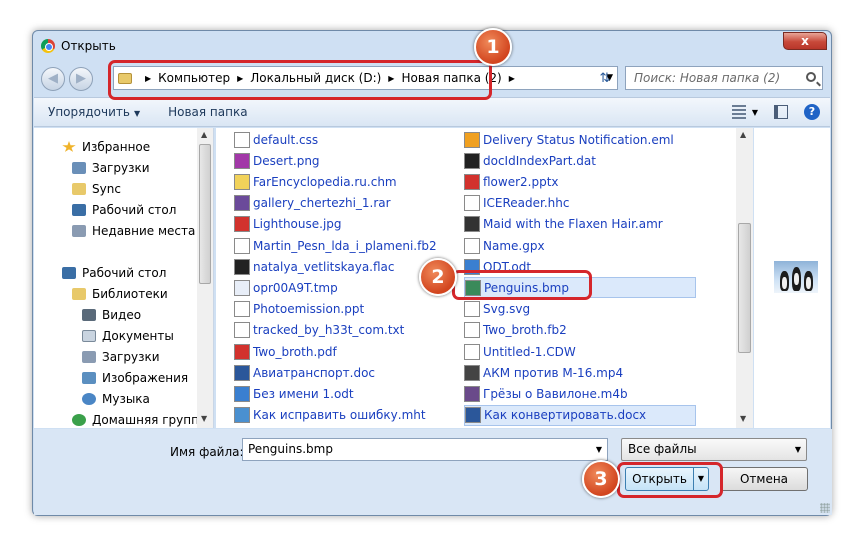 Image resolution: width=864 pixels, height=544 pixels. I want to click on file-name: Two_broth.fb2, so click(525, 330).